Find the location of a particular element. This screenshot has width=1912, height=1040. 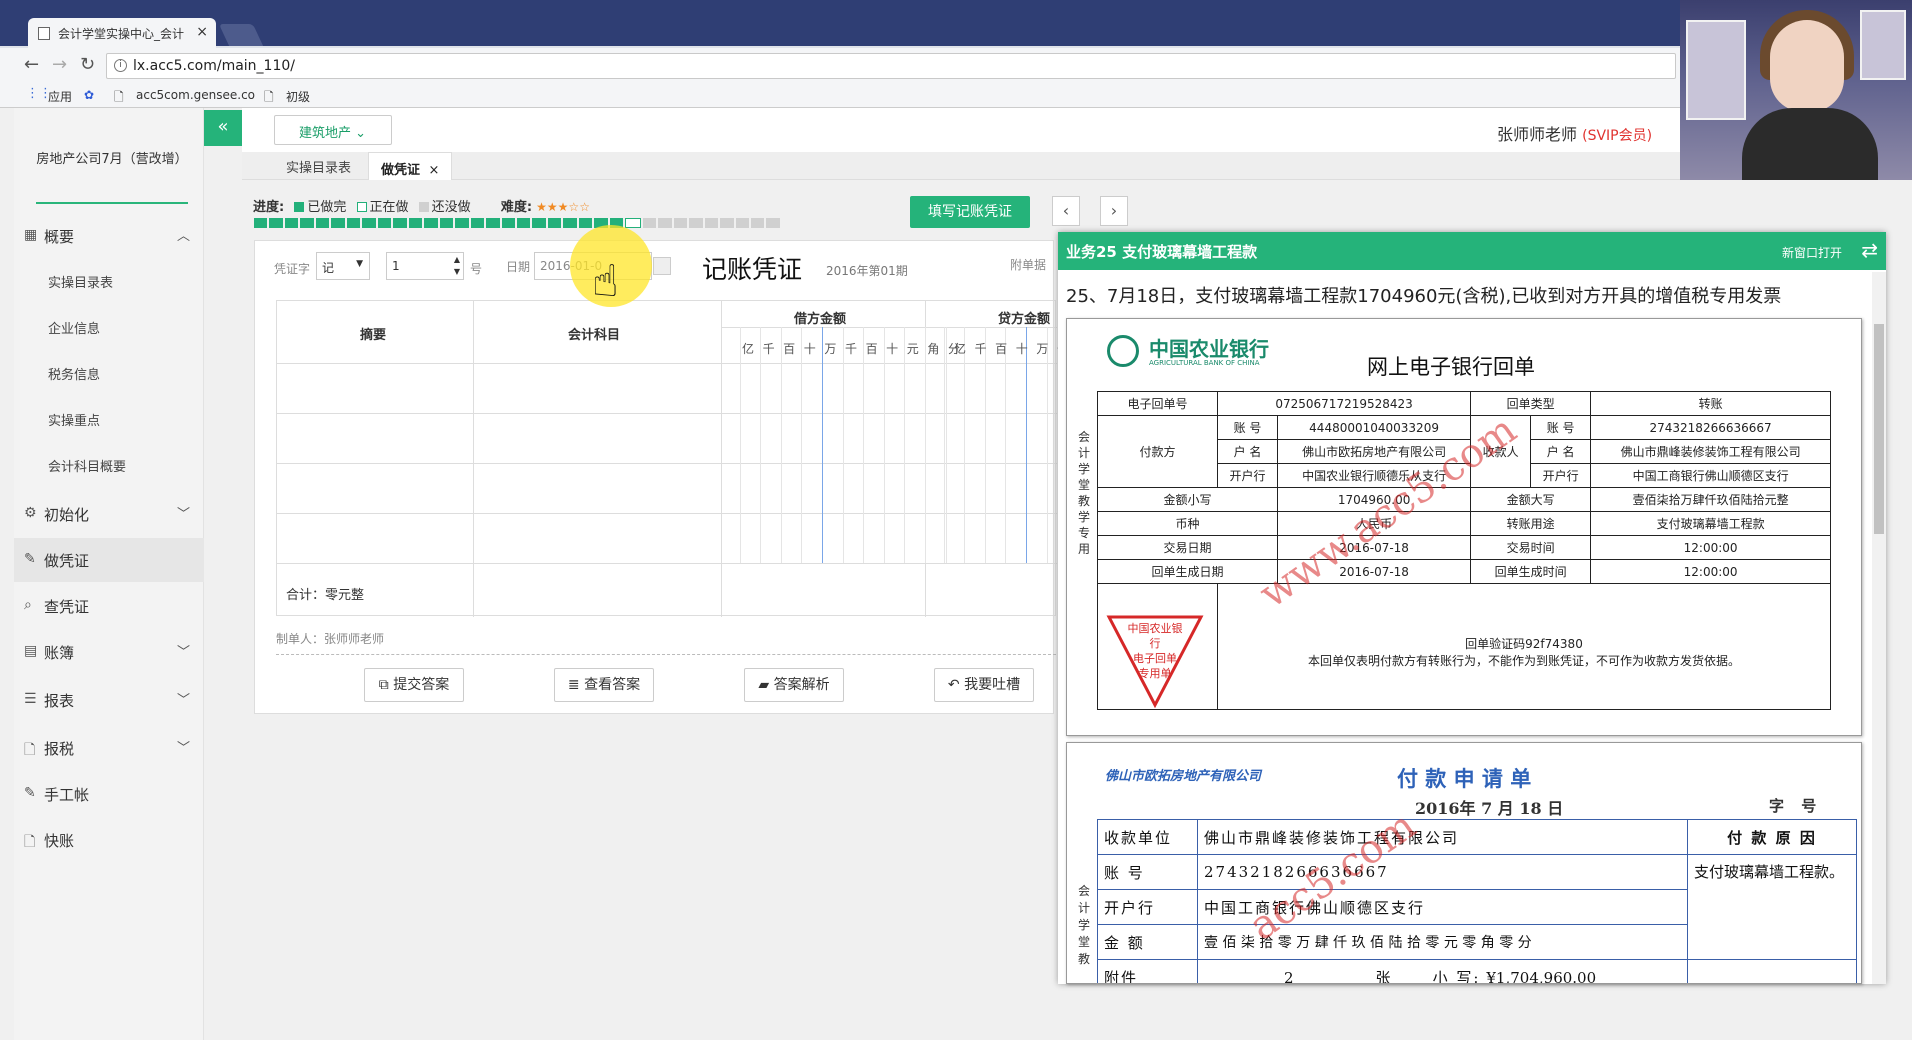

sidebar-item-search-voucher: ⌕ 查凭证 is located at coordinates (109, 606).